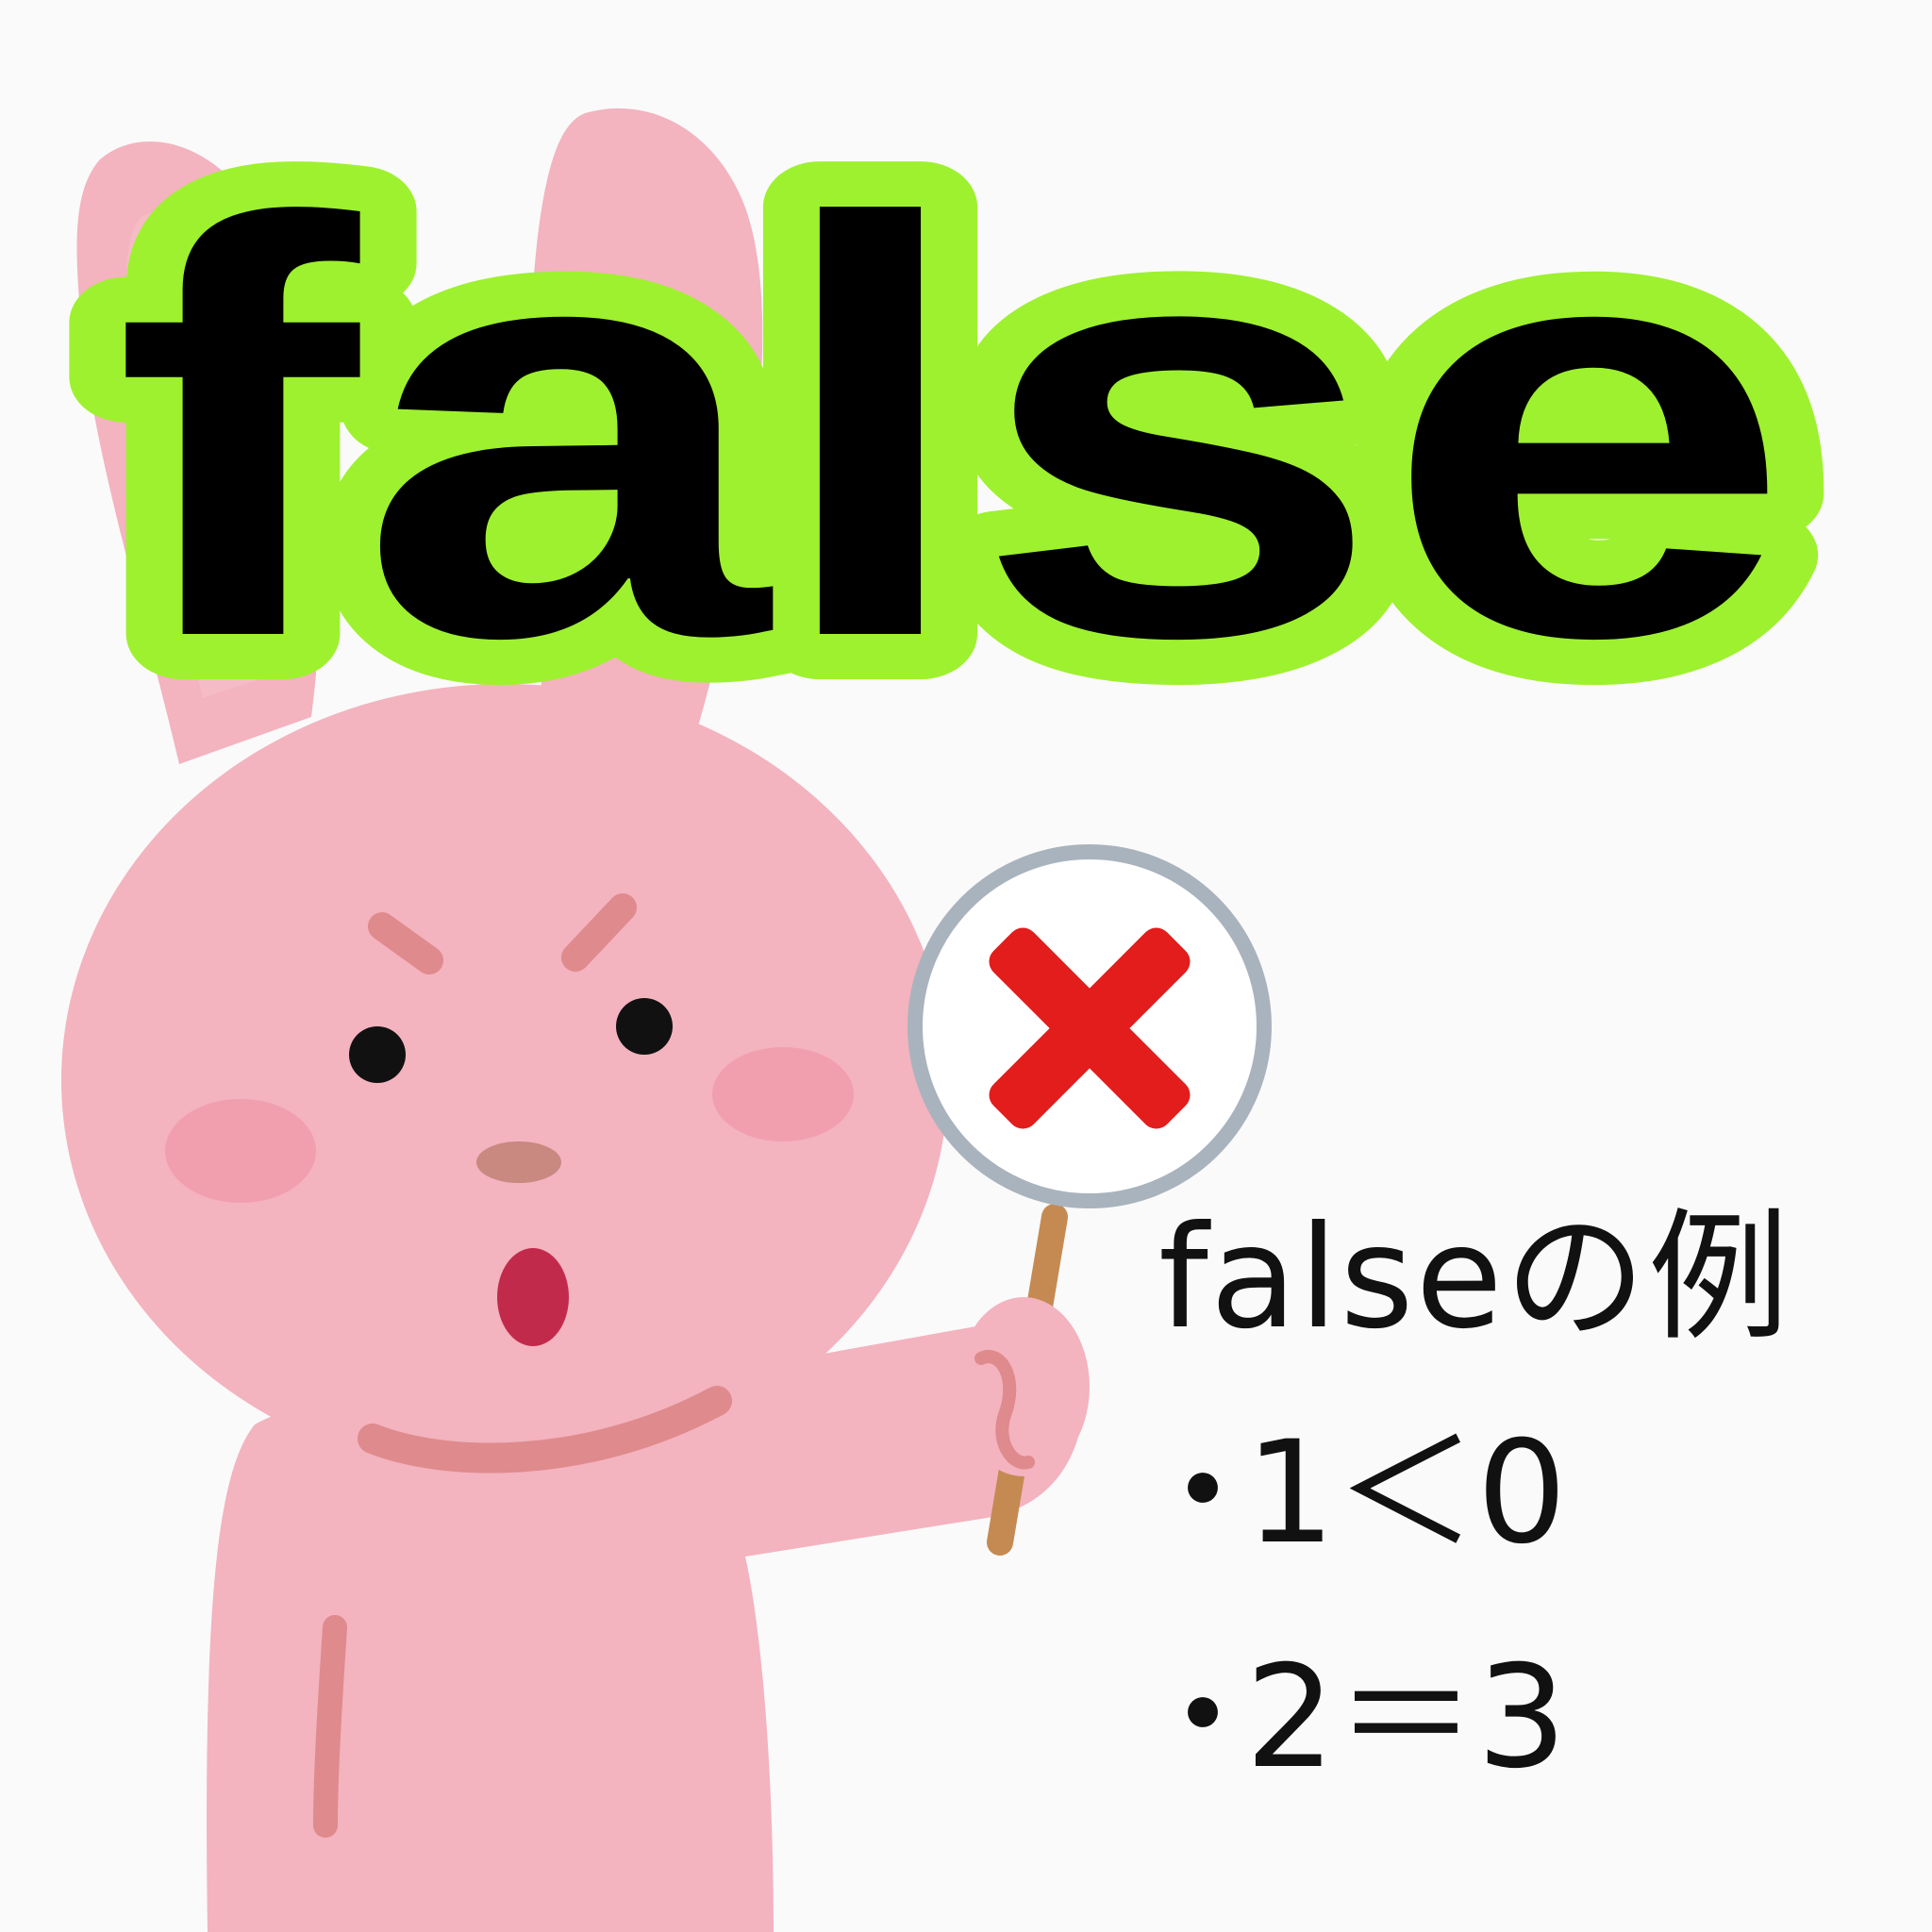 Image resolution: width=1932 pixels, height=1932 pixels. I want to click on example-text: 2＝3, so click(1406, 1718).